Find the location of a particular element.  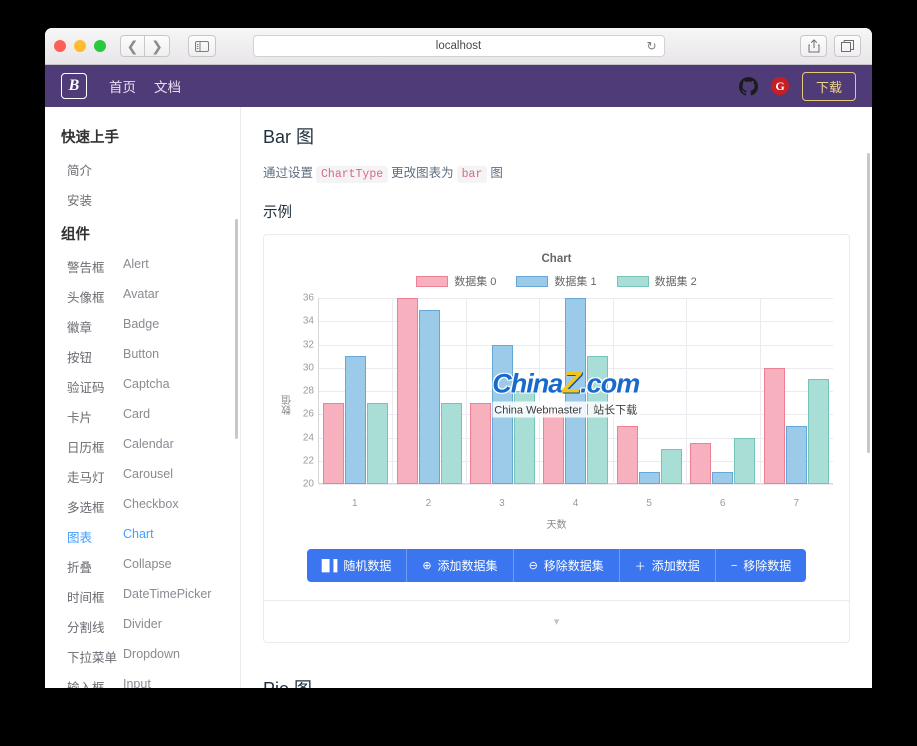

github-icon is located at coordinates (748, 86).